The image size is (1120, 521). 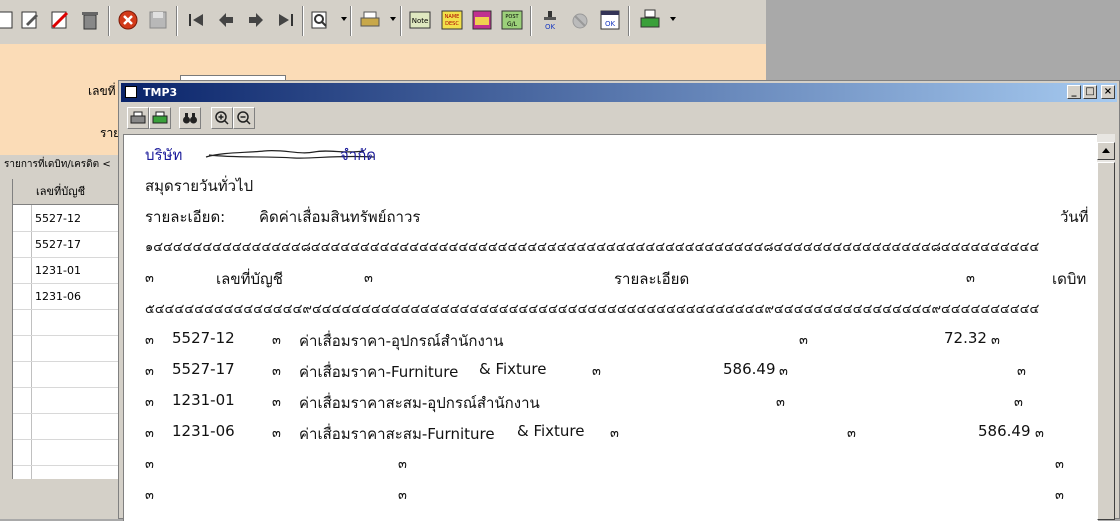 I want to click on ok-stamp-icon: OK, so click(x=550, y=20).